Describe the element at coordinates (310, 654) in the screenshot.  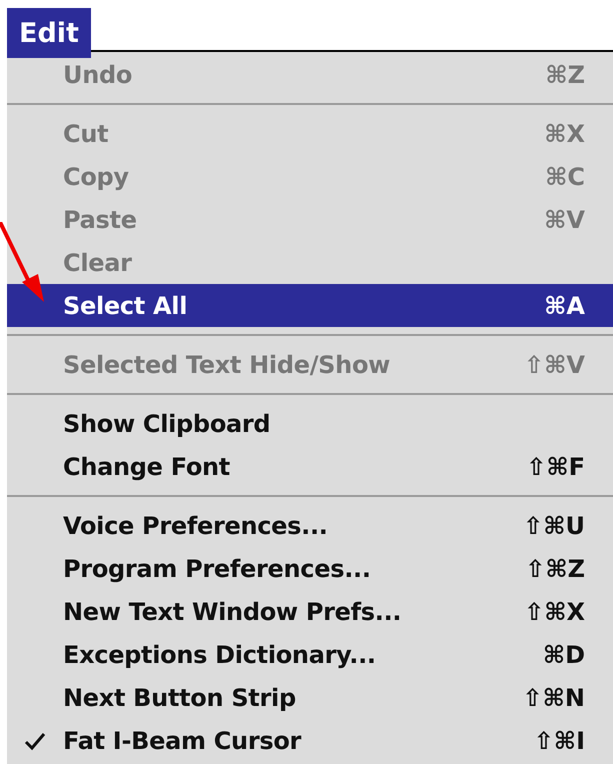
I see `menu-item: Exceptions Dictionary... ⌘D` at that location.